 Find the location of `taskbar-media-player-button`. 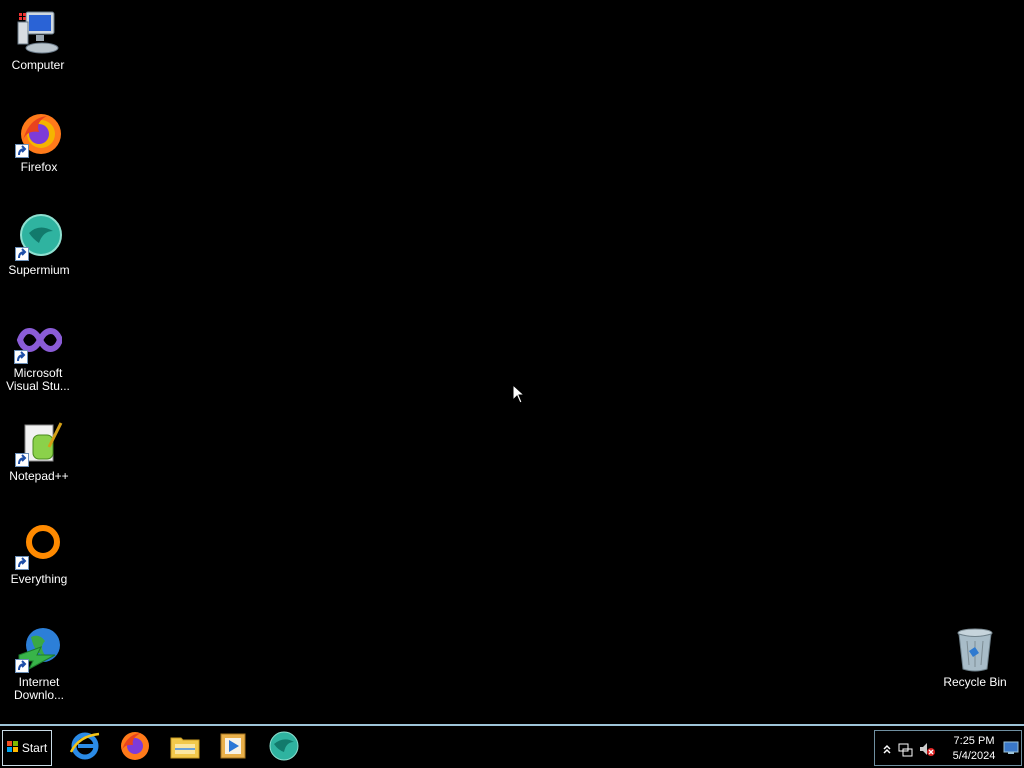

taskbar-media-player-button is located at coordinates (233, 748).